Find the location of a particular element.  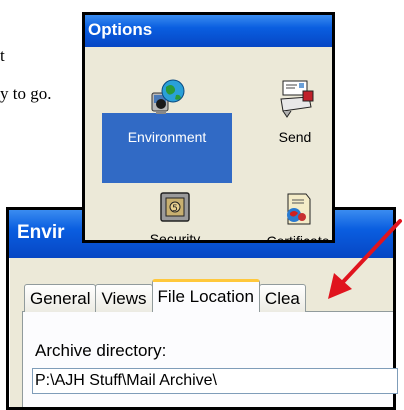

security-icon: 5 is located at coordinates (175, 207).